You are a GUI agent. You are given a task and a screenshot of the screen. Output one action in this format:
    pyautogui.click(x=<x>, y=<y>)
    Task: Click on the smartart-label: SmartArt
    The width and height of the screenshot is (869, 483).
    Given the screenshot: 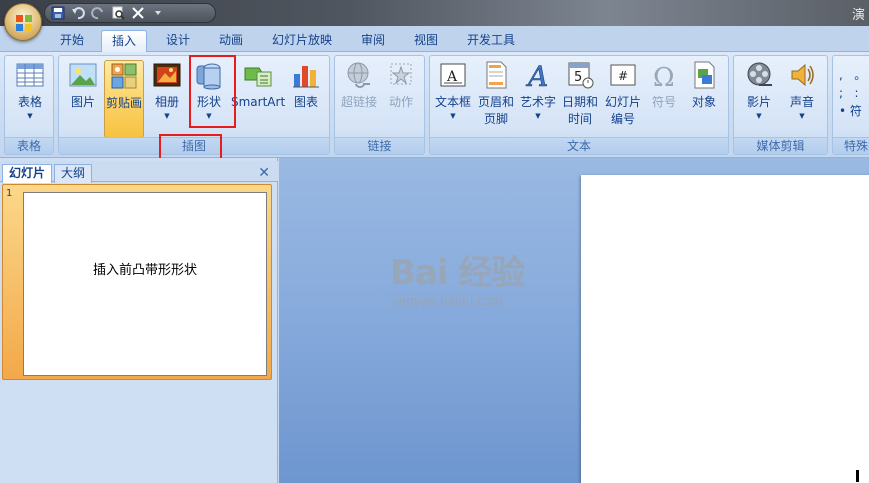 What is the action you would take?
    pyautogui.click(x=258, y=102)
    